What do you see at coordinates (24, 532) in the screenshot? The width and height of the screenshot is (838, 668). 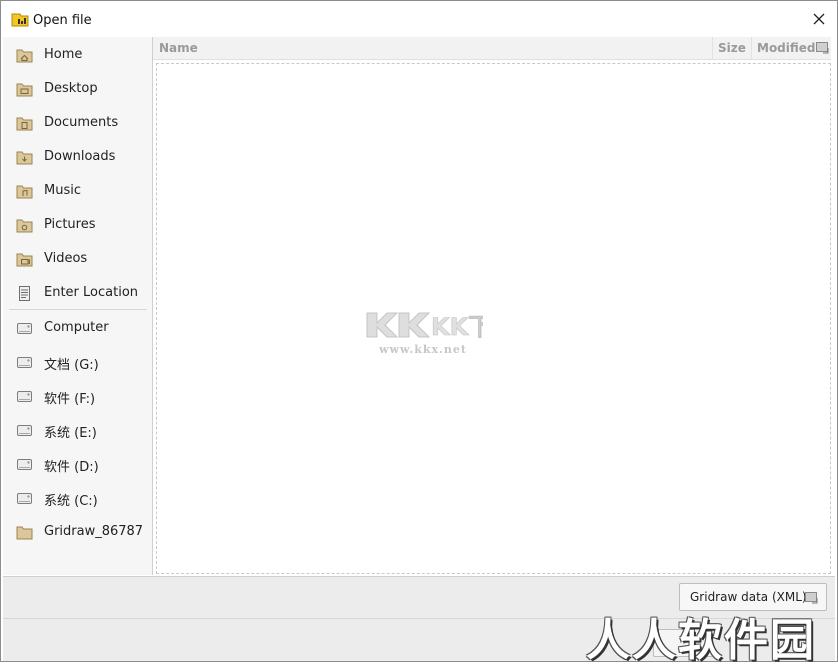 I see `folder-icon` at bounding box center [24, 532].